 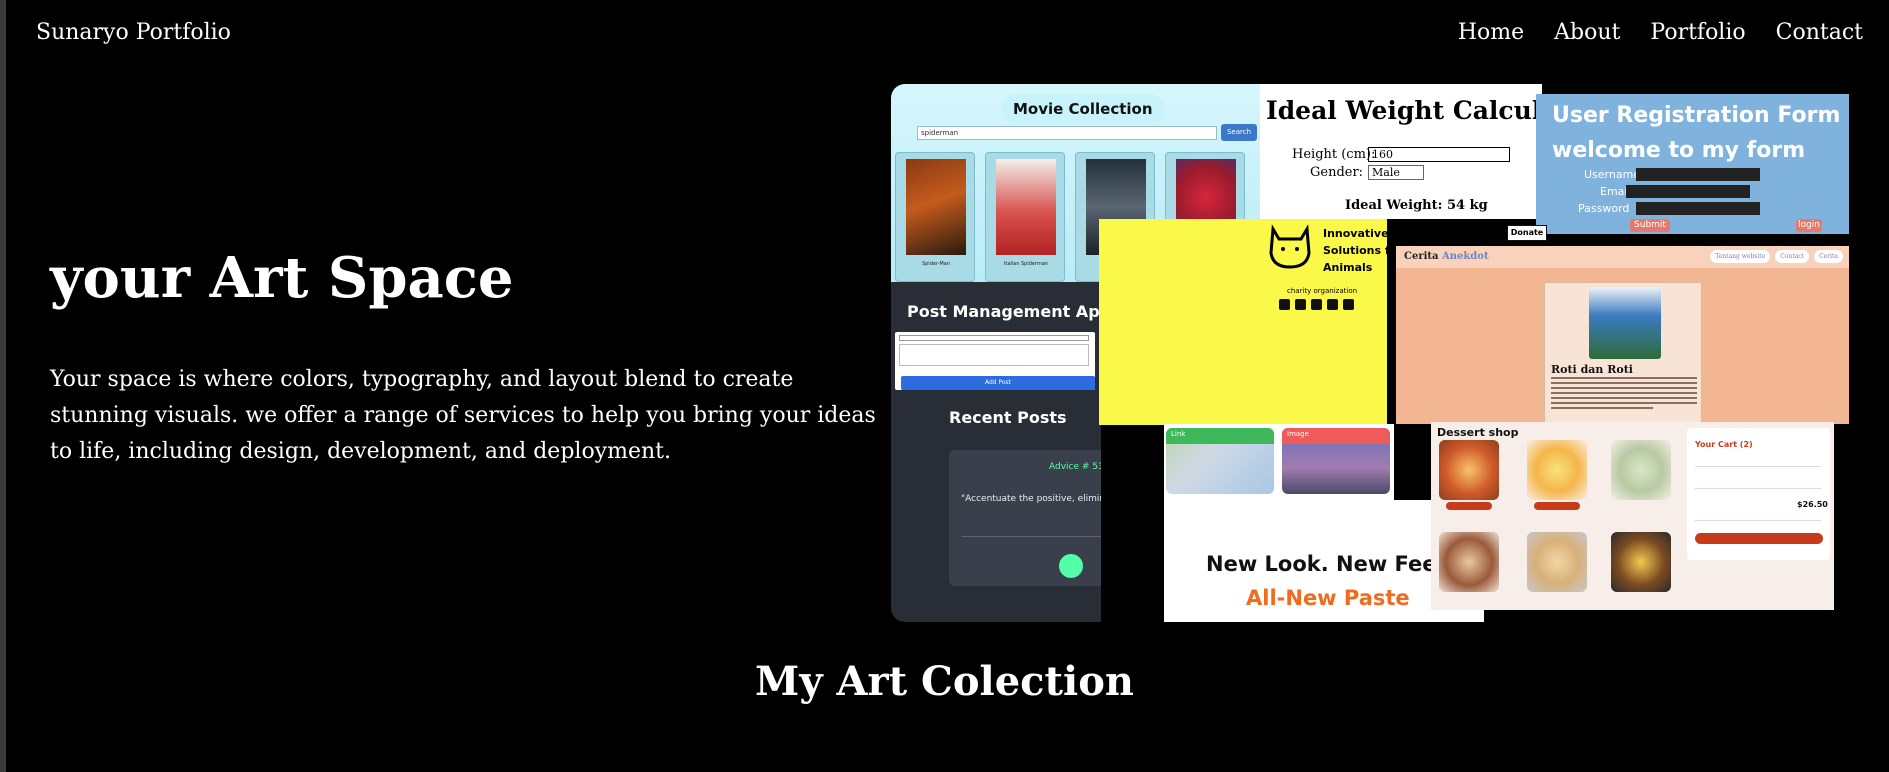 What do you see at coordinates (1625, 323) in the screenshot?
I see `chef-illustration` at bounding box center [1625, 323].